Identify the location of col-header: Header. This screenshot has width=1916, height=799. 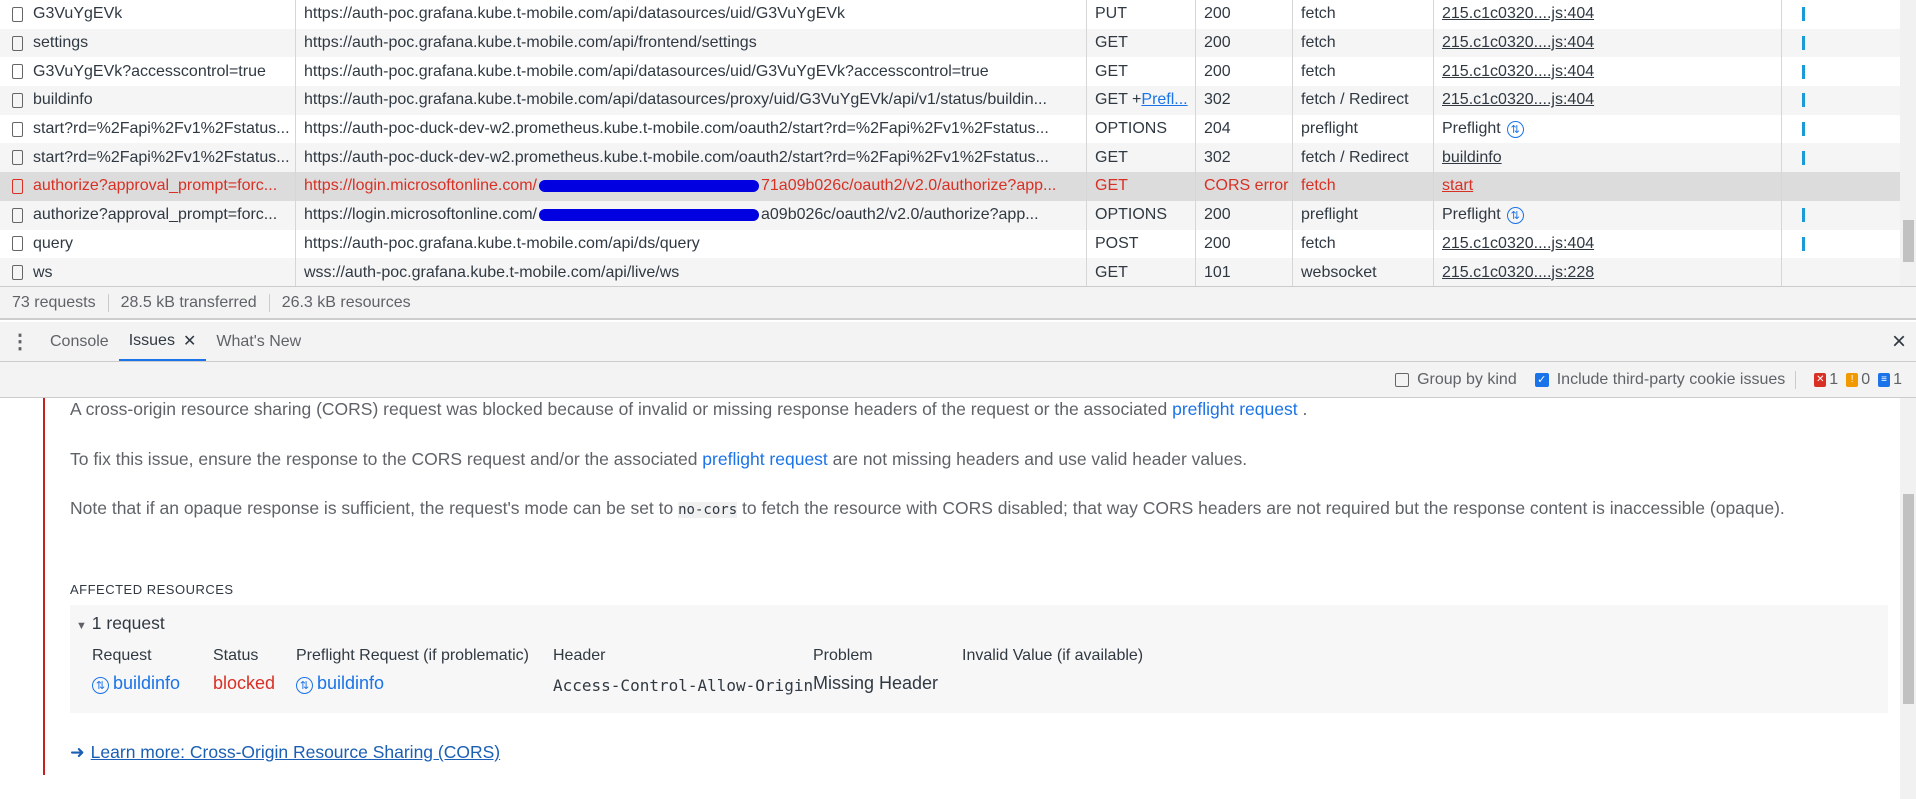
(579, 655).